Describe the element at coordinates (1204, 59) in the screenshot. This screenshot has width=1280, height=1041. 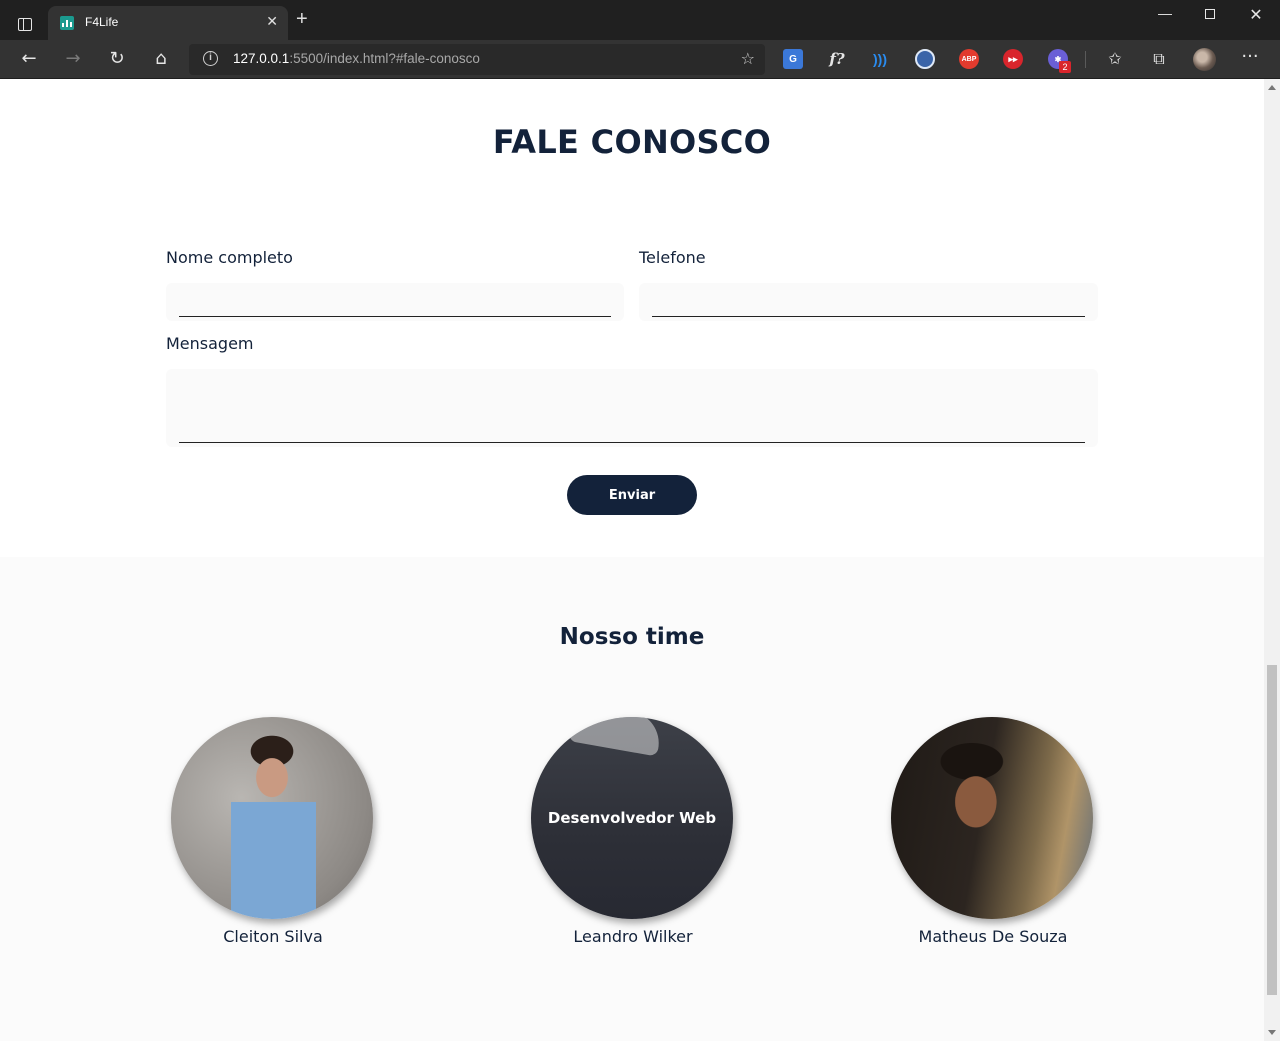
I see `profile-avatar` at that location.